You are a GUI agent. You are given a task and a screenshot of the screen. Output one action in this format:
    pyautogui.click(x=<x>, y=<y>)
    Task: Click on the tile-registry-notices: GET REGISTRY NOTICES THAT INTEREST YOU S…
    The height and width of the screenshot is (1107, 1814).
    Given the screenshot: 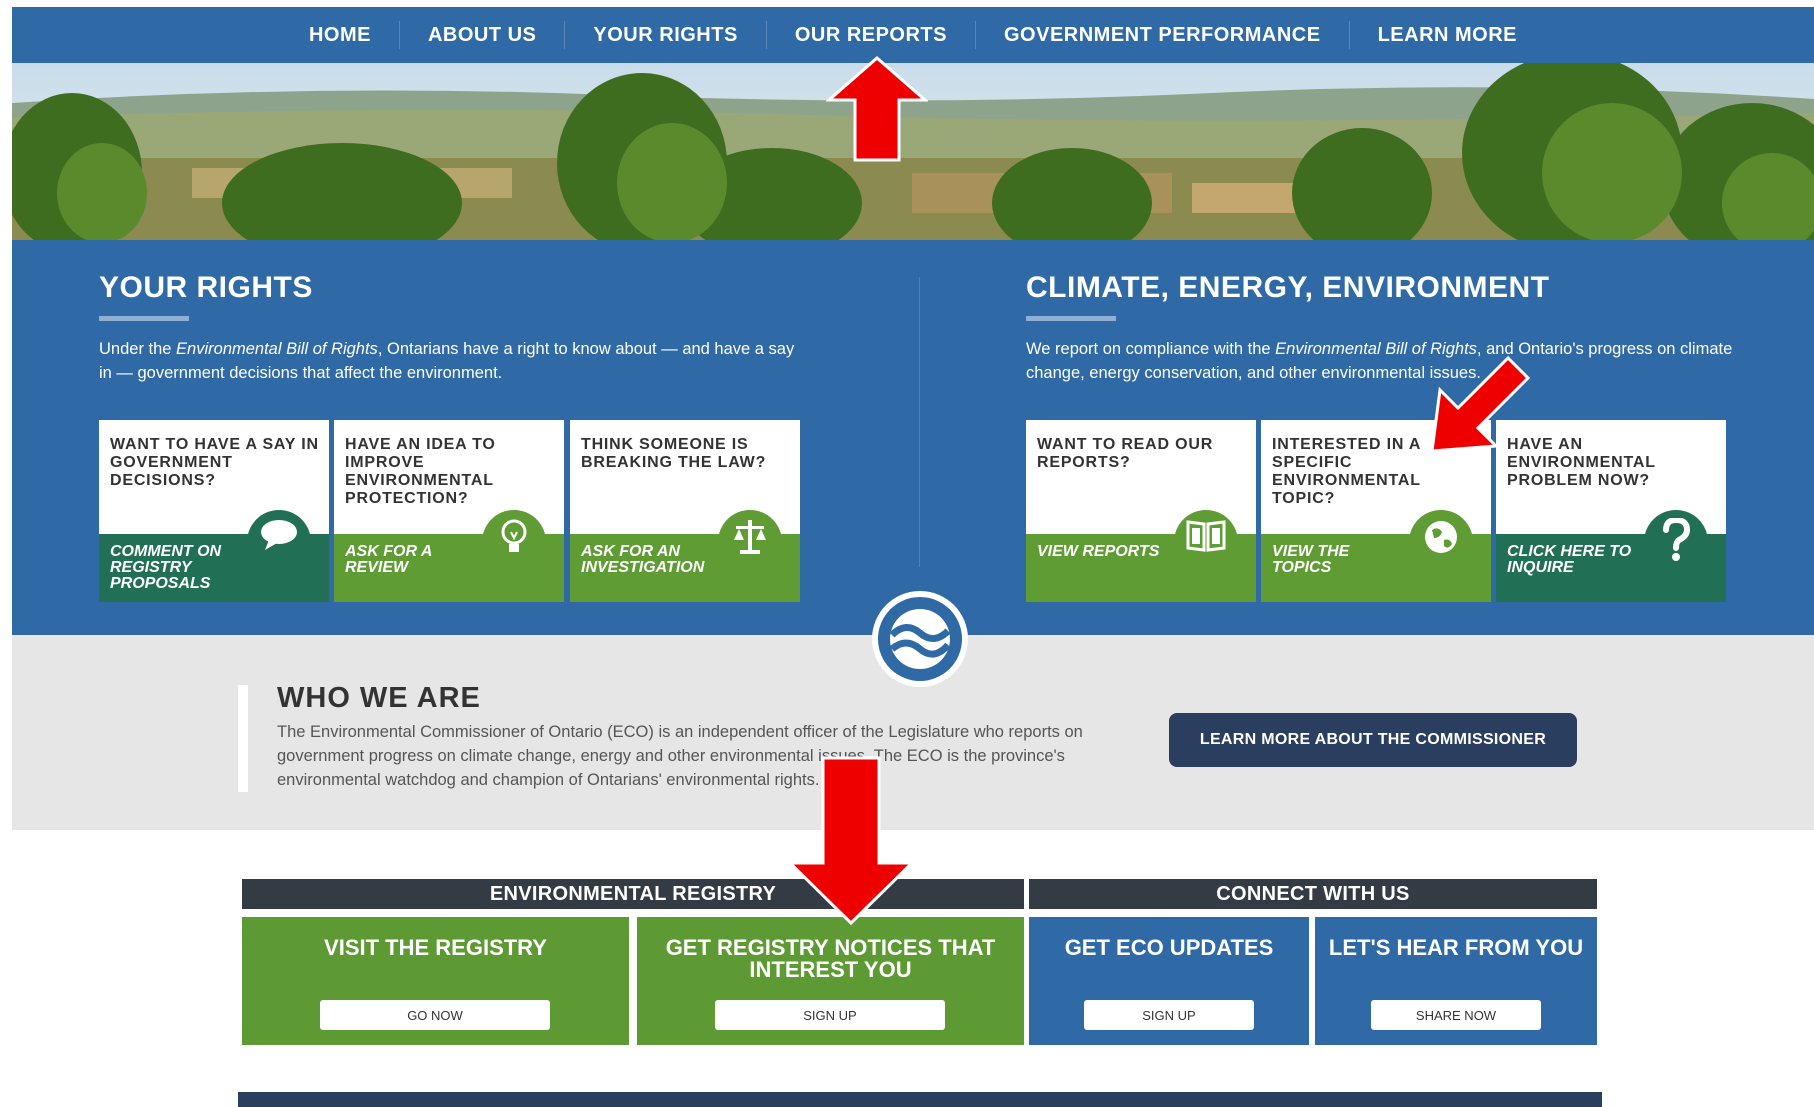 What is the action you would take?
    pyautogui.click(x=830, y=981)
    